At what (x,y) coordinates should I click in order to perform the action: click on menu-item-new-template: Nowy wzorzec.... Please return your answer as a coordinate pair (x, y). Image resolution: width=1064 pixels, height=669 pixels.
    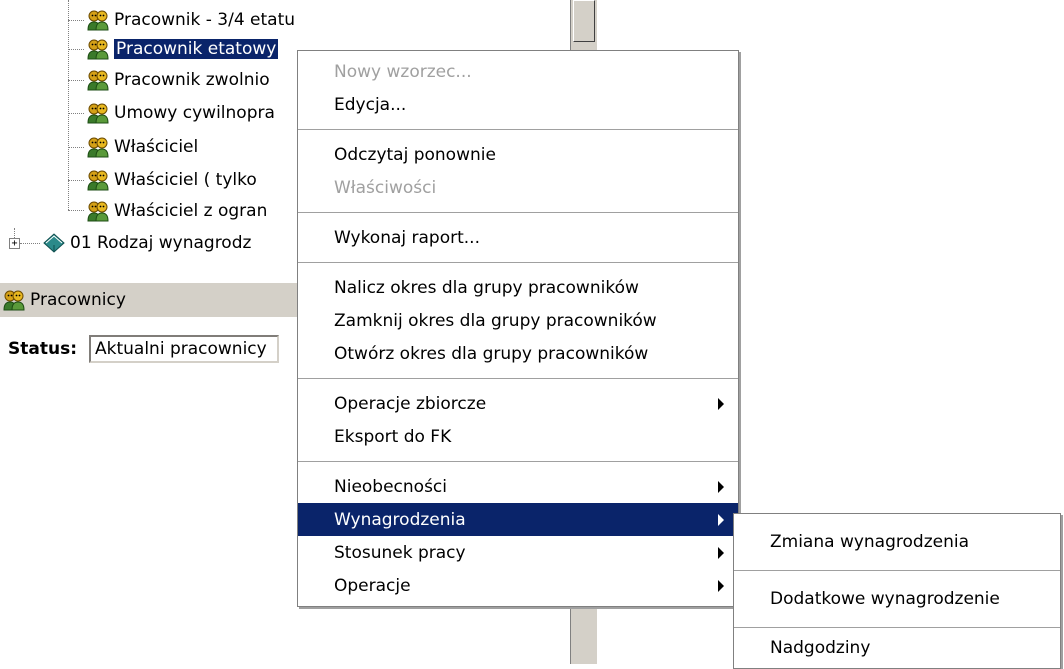
    Looking at the image, I should click on (518, 71).